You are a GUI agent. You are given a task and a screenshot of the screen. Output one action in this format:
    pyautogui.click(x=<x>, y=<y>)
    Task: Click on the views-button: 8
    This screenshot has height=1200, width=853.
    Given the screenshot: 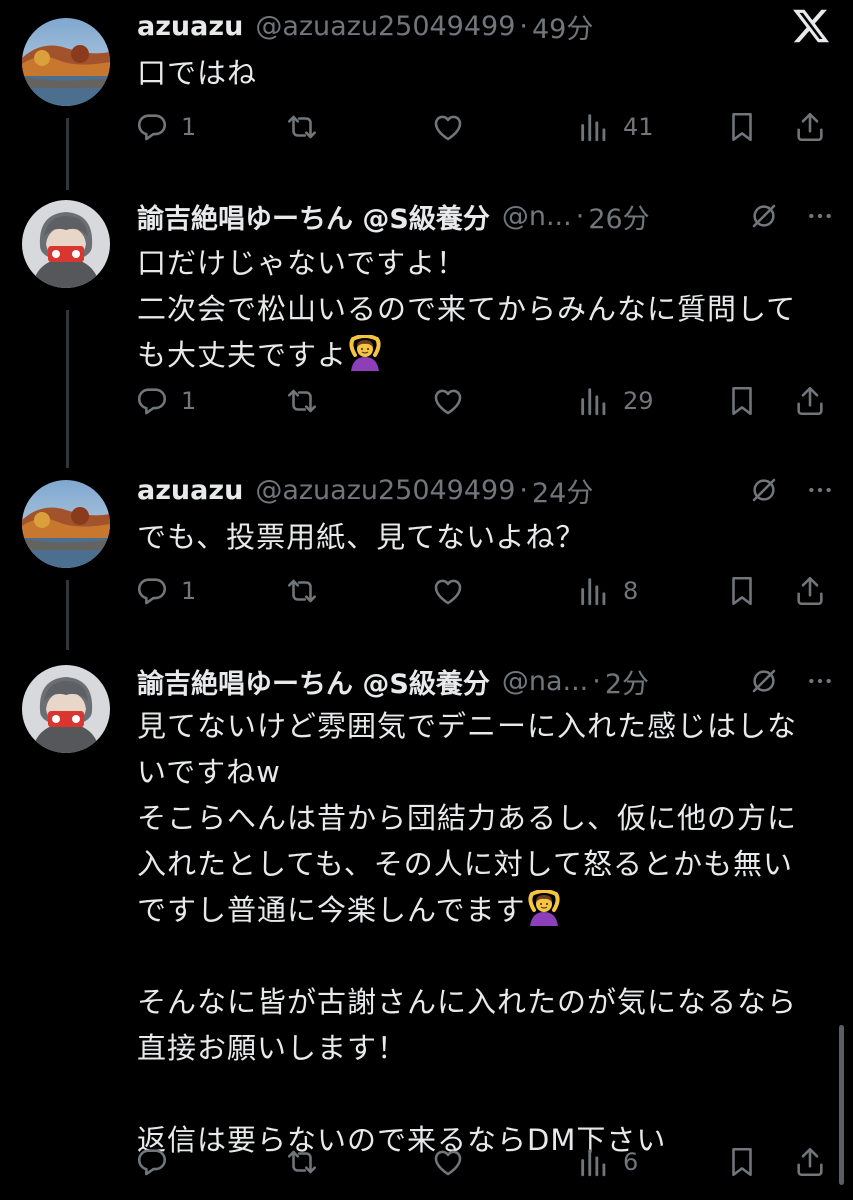 What is the action you would take?
    pyautogui.click(x=607, y=591)
    